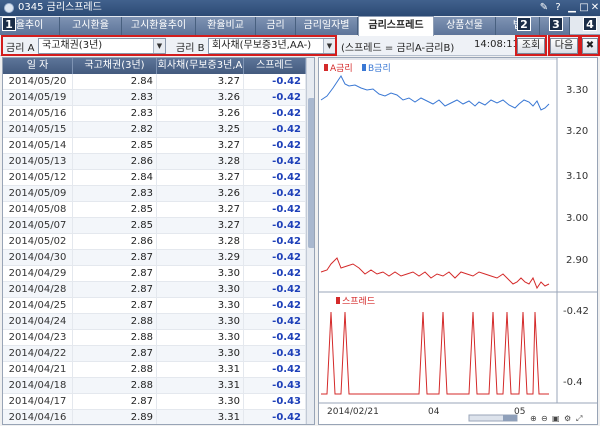 The height and width of the screenshot is (426, 600). I want to click on date-cell: 2014/05/13, so click(38, 162).